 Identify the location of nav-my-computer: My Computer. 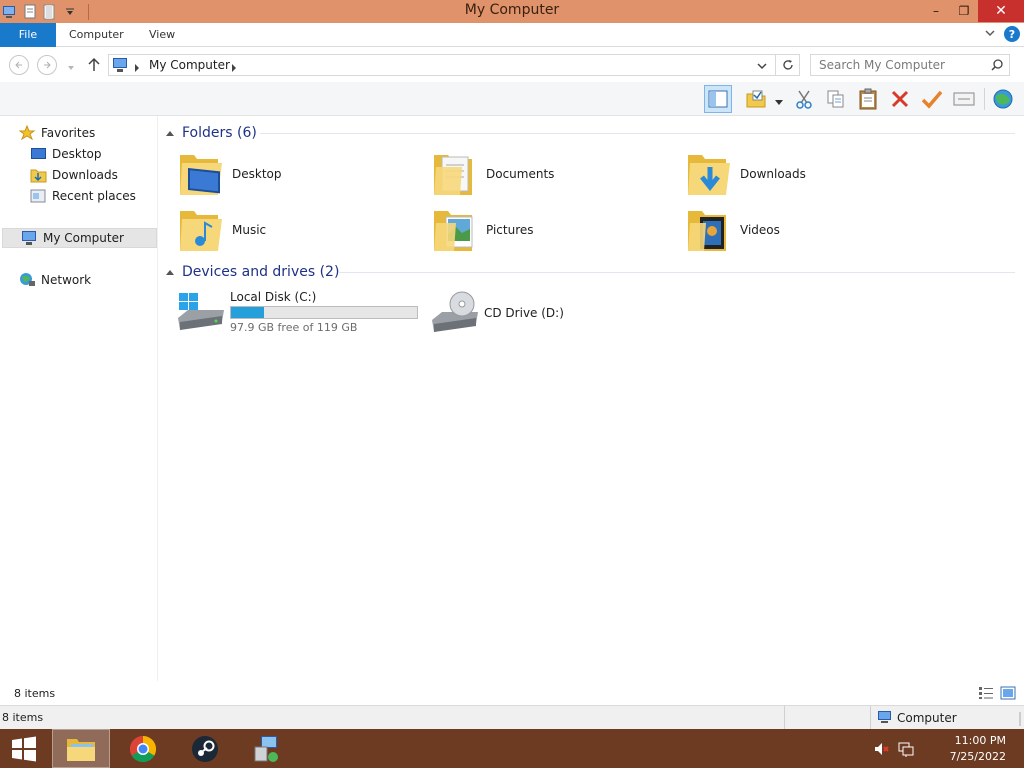
(79, 238).